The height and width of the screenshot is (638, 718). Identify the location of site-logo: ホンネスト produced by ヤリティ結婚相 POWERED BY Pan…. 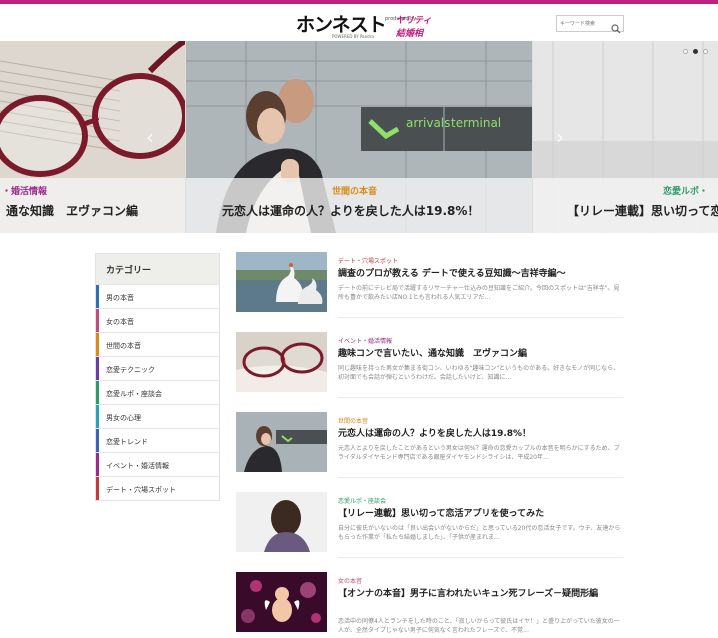
(366, 24).